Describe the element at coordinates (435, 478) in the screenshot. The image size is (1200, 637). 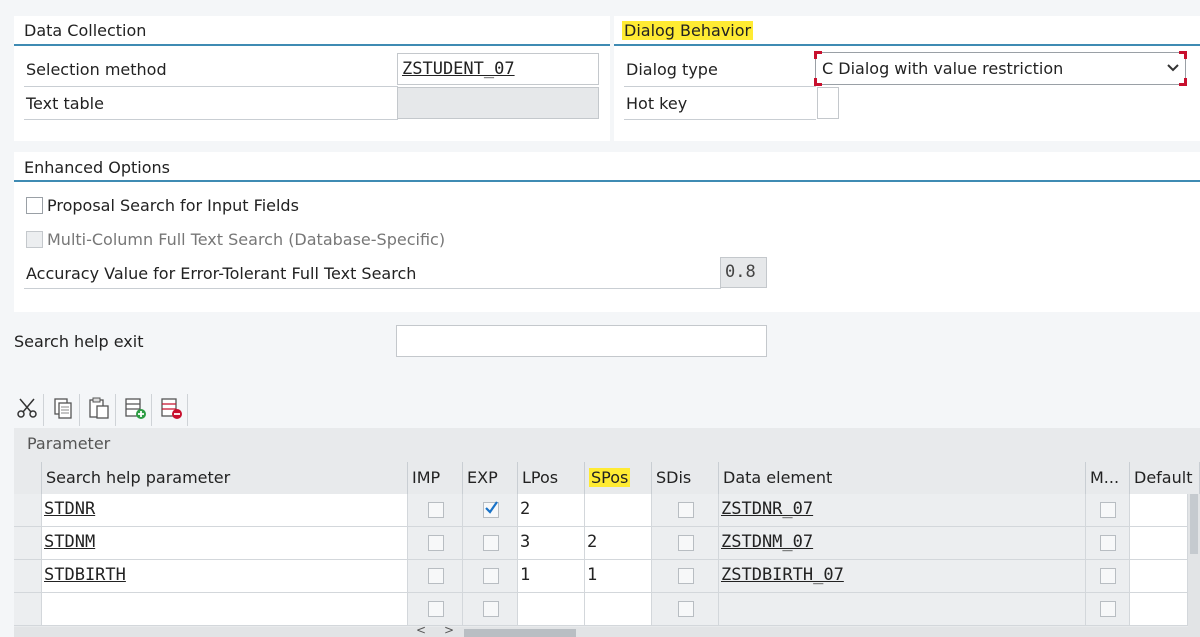
I see `col-header-imp: IMP` at that location.